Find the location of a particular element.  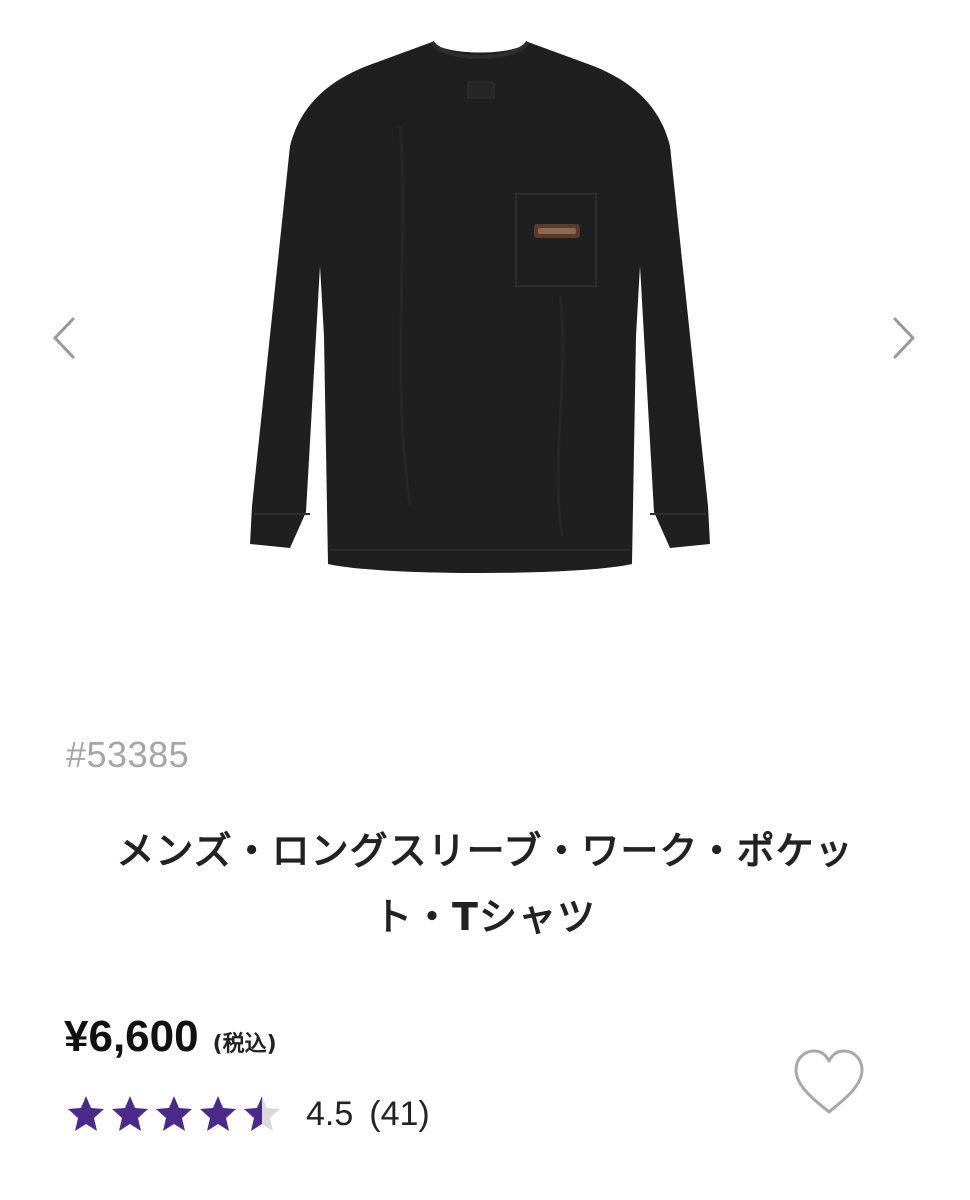

rating-row: 4.5 (41) is located at coordinates (248, 1114).